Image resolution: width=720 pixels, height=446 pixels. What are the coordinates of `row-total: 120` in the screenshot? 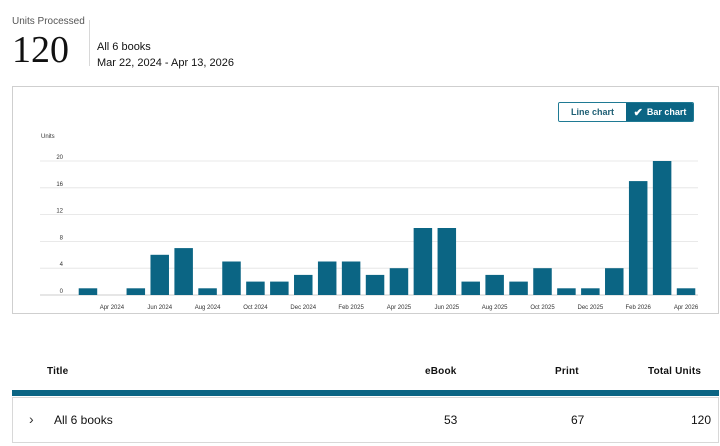 It's located at (701, 420).